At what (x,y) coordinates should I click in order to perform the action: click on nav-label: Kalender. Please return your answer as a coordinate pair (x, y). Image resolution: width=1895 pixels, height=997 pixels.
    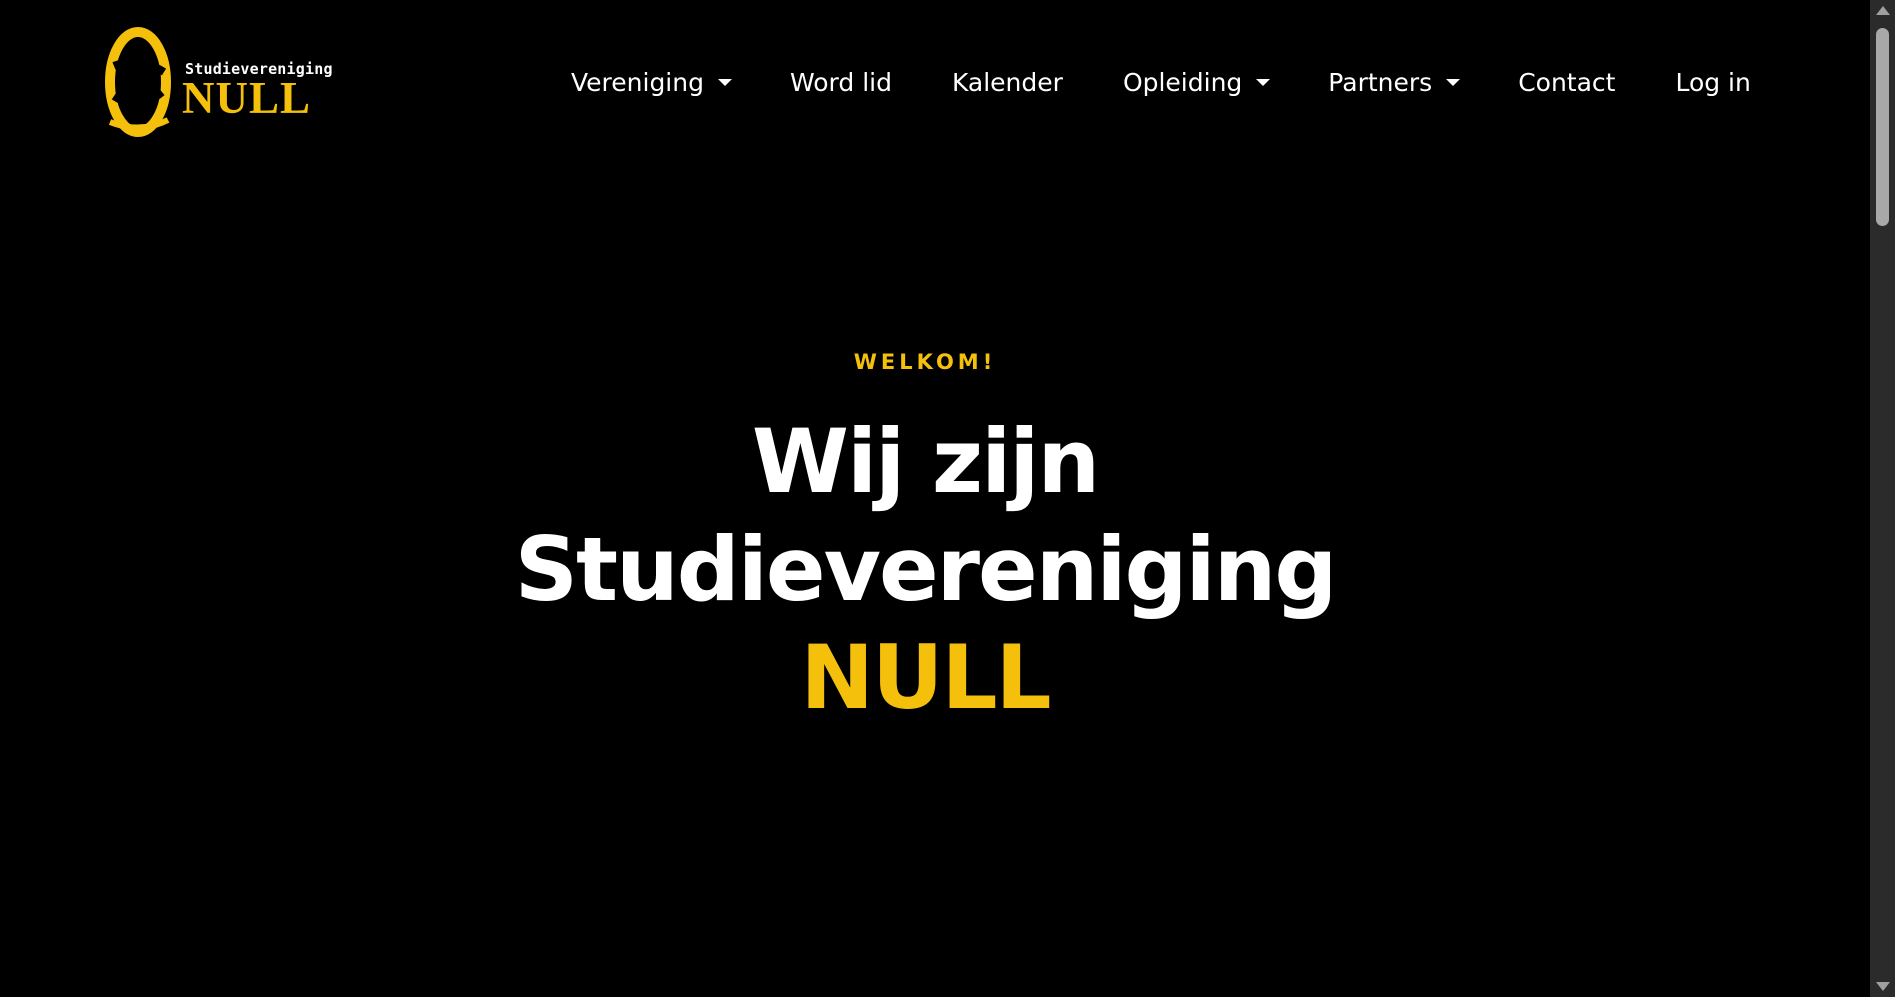
    Looking at the image, I should click on (1007, 82).